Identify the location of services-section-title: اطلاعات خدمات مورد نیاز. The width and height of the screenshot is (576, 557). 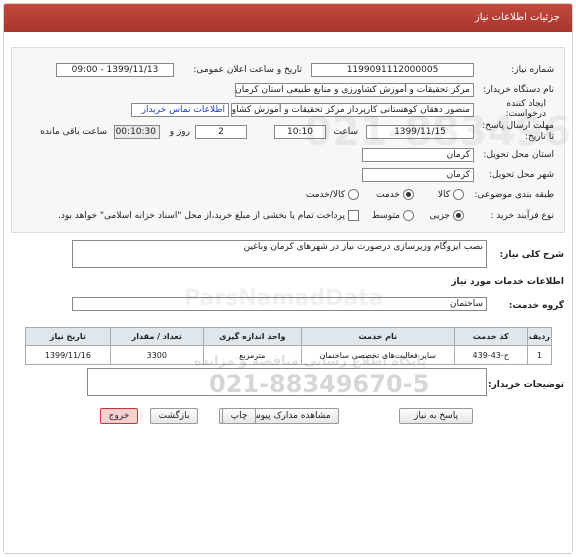
(507, 282).